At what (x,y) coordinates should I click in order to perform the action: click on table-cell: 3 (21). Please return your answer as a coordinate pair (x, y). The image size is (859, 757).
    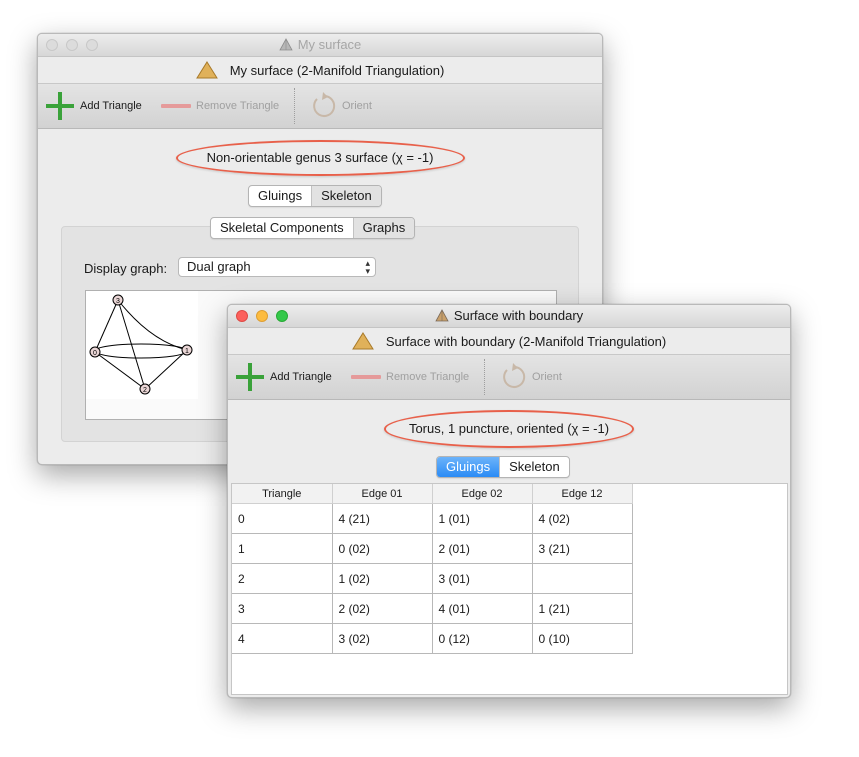
    Looking at the image, I should click on (582, 548).